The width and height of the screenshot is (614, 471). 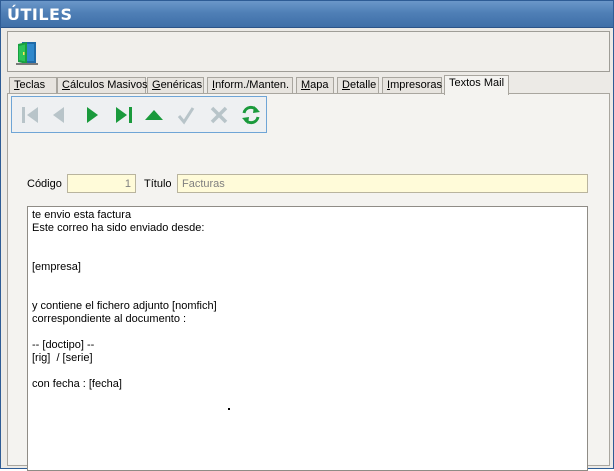 What do you see at coordinates (156, 85) in the screenshot?
I see `tab-accelerator: G` at bounding box center [156, 85].